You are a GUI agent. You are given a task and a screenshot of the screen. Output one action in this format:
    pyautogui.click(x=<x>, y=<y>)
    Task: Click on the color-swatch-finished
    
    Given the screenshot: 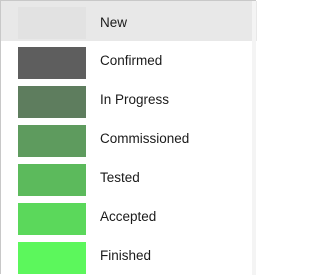 What is the action you would take?
    pyautogui.click(x=52, y=258)
    